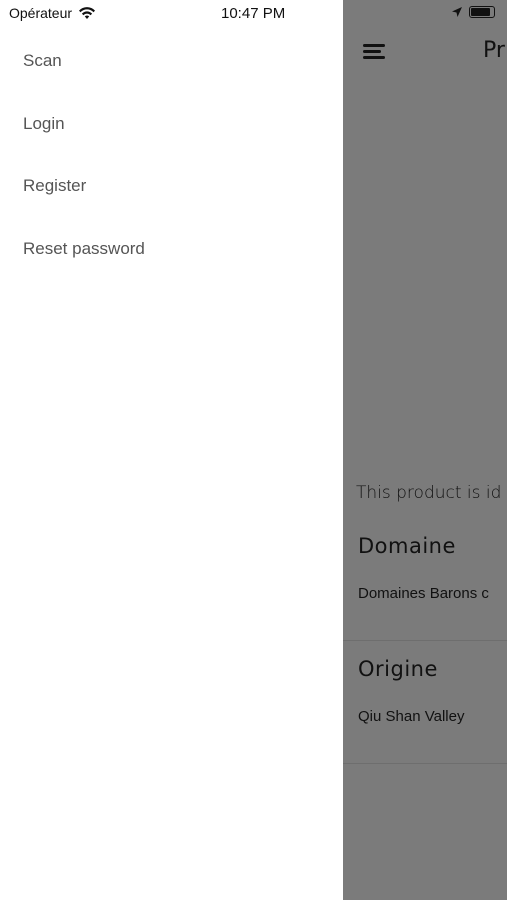 The width and height of the screenshot is (507, 900). I want to click on wifi-icon, so click(87, 13).